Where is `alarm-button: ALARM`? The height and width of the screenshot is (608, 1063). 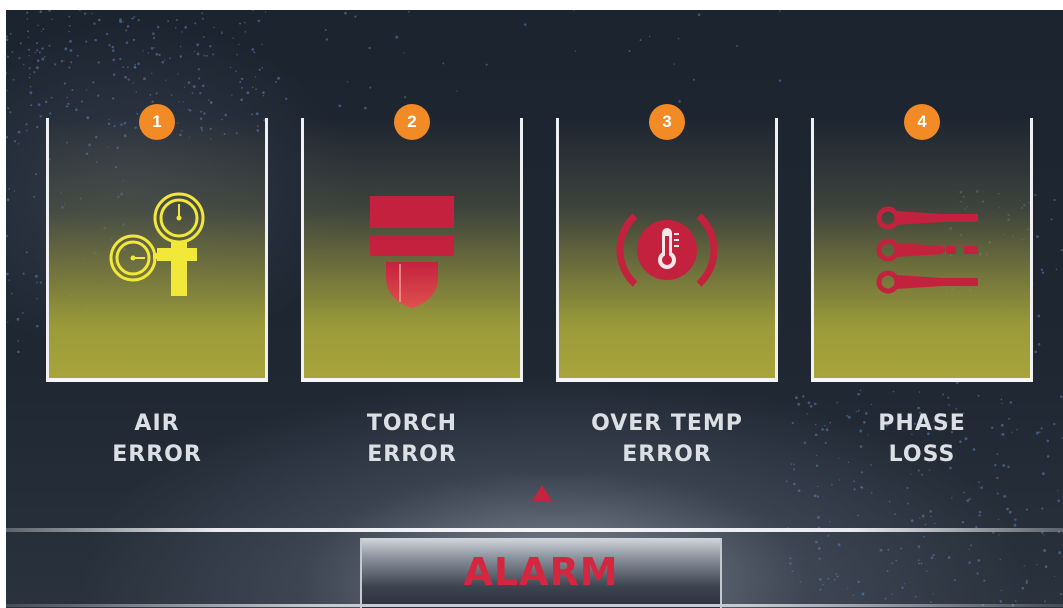 alarm-button: ALARM is located at coordinates (541, 573).